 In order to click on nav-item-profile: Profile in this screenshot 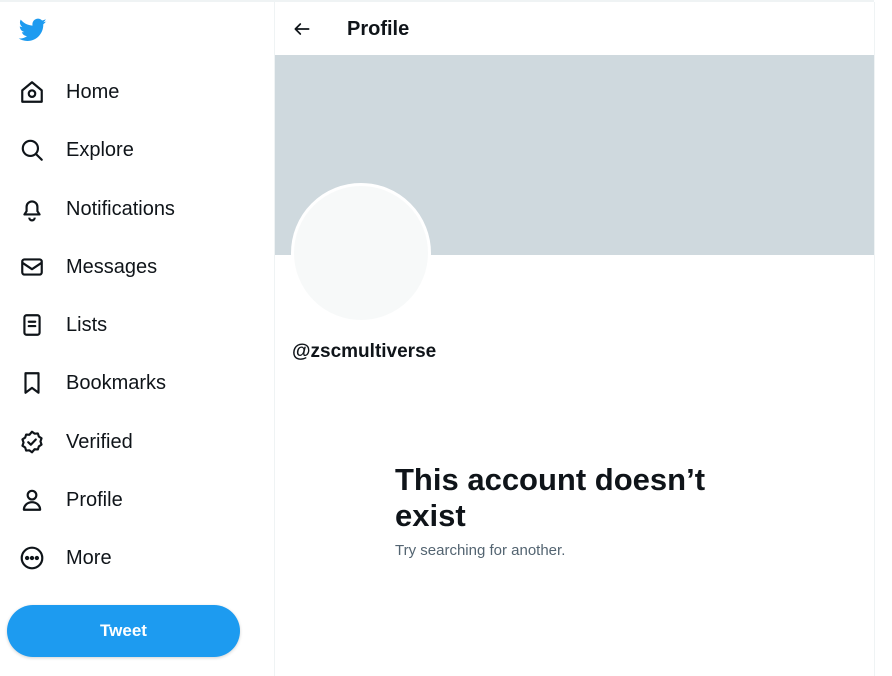, I will do `click(120, 500)`.